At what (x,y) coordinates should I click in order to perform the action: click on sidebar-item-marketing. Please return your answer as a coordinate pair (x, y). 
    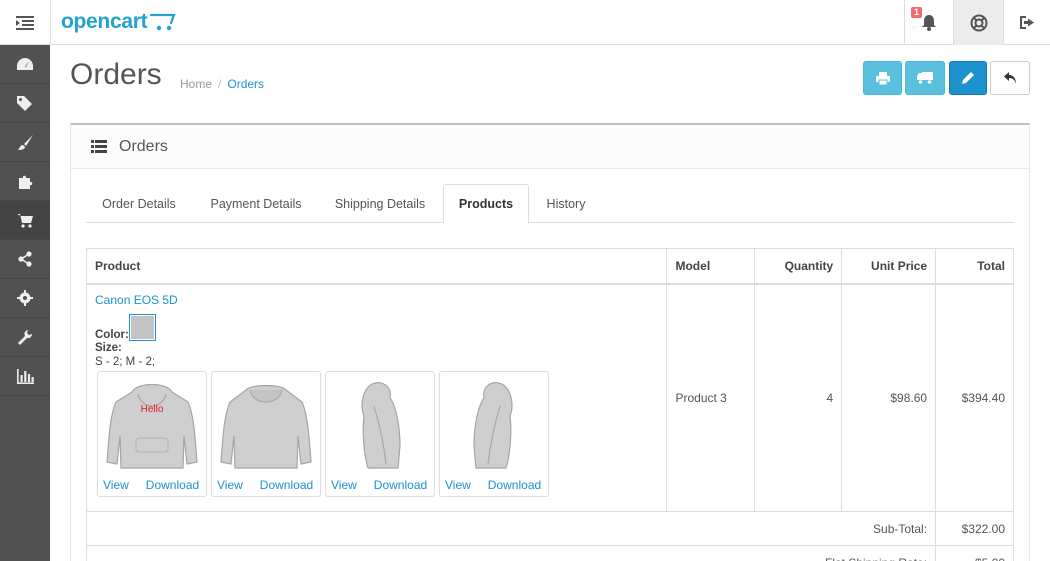
    Looking at the image, I should click on (25, 259).